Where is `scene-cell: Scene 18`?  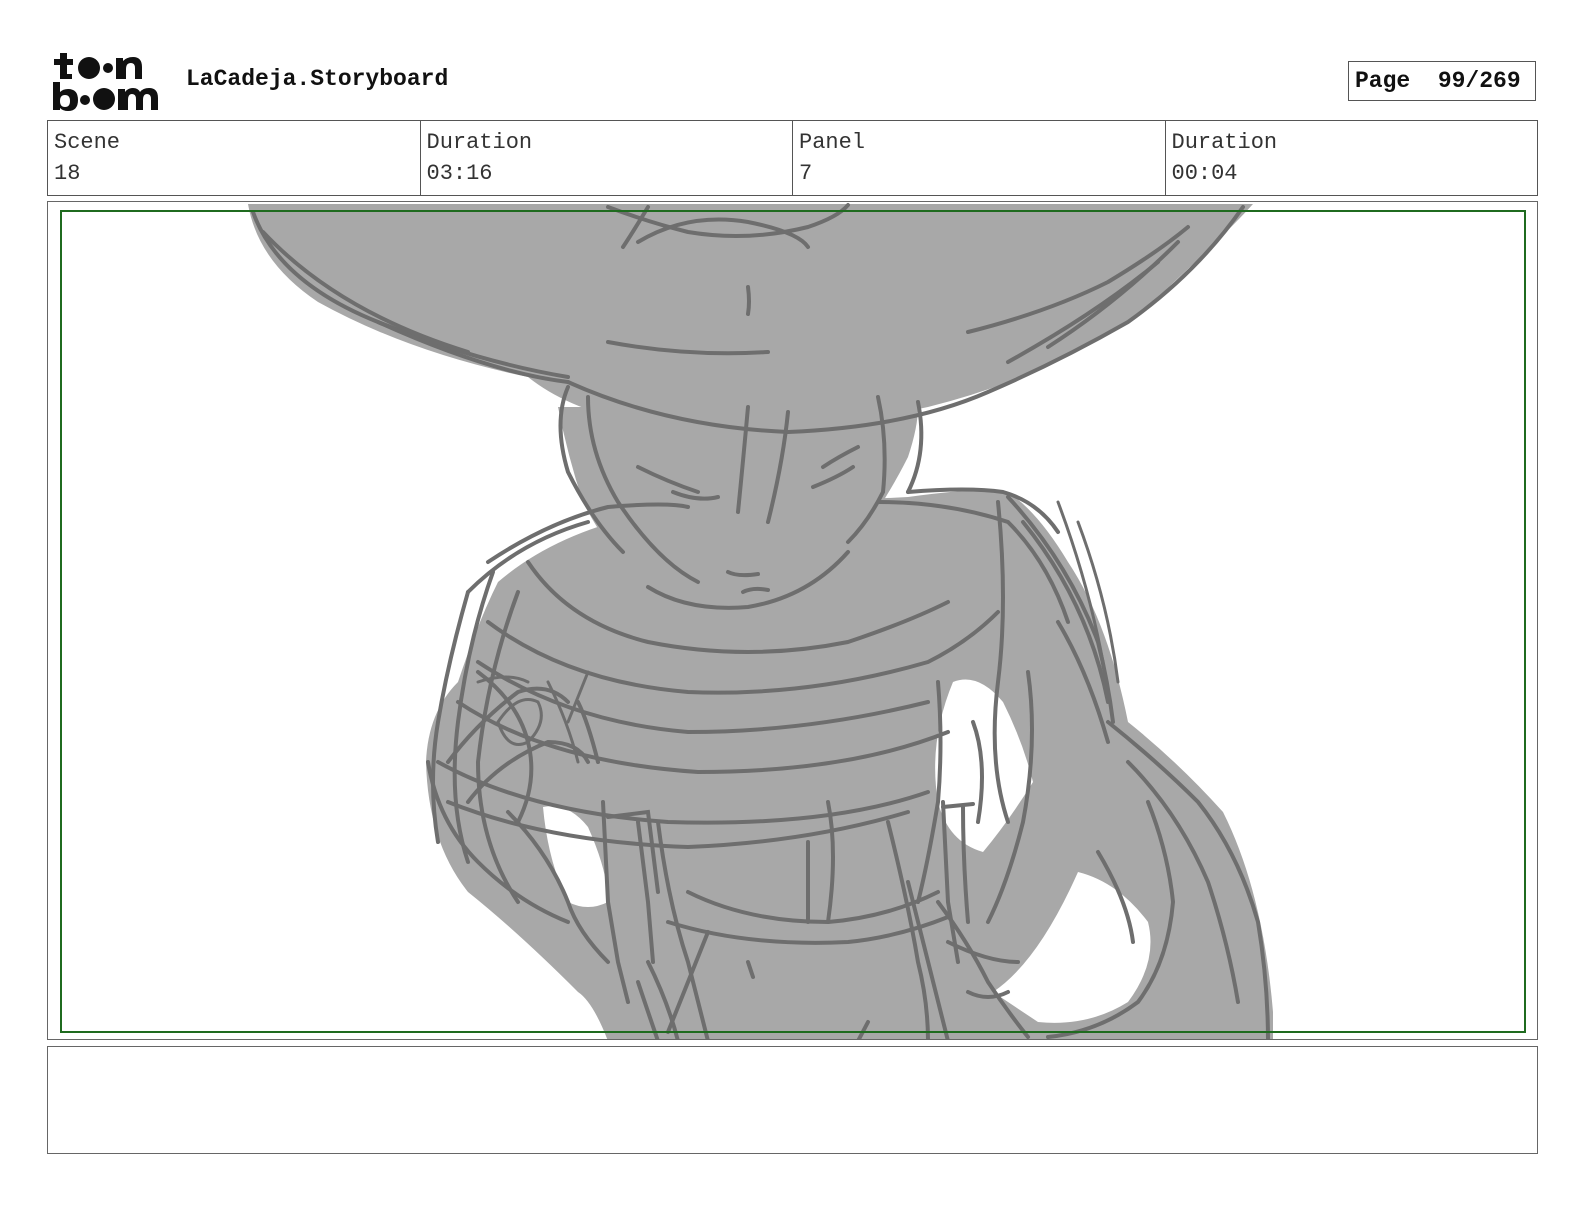
scene-cell: Scene 18 is located at coordinates (234, 158).